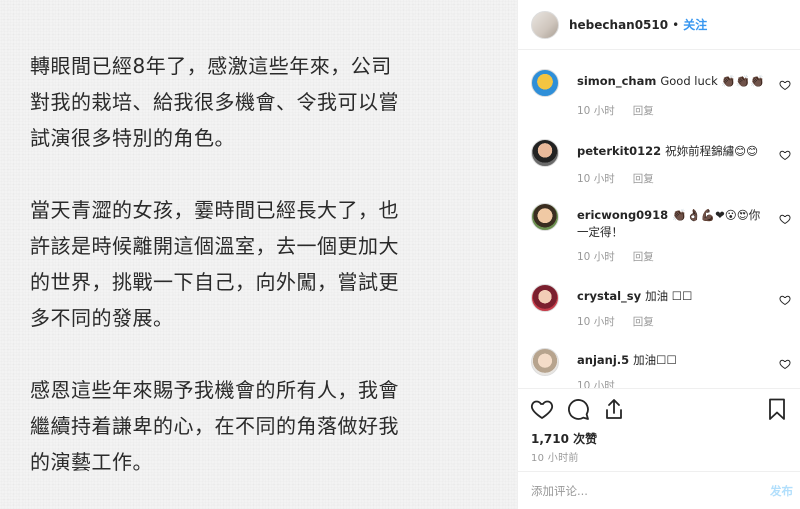 This screenshot has width=800, height=509. I want to click on add-comment-bar: 发布, so click(659, 490).